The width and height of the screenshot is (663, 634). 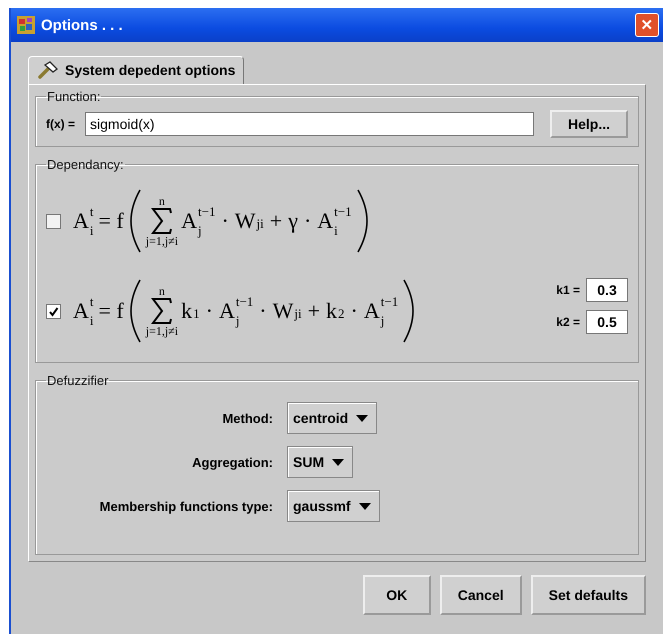 I want to click on group-legend: Defuzzifier, so click(x=78, y=380).